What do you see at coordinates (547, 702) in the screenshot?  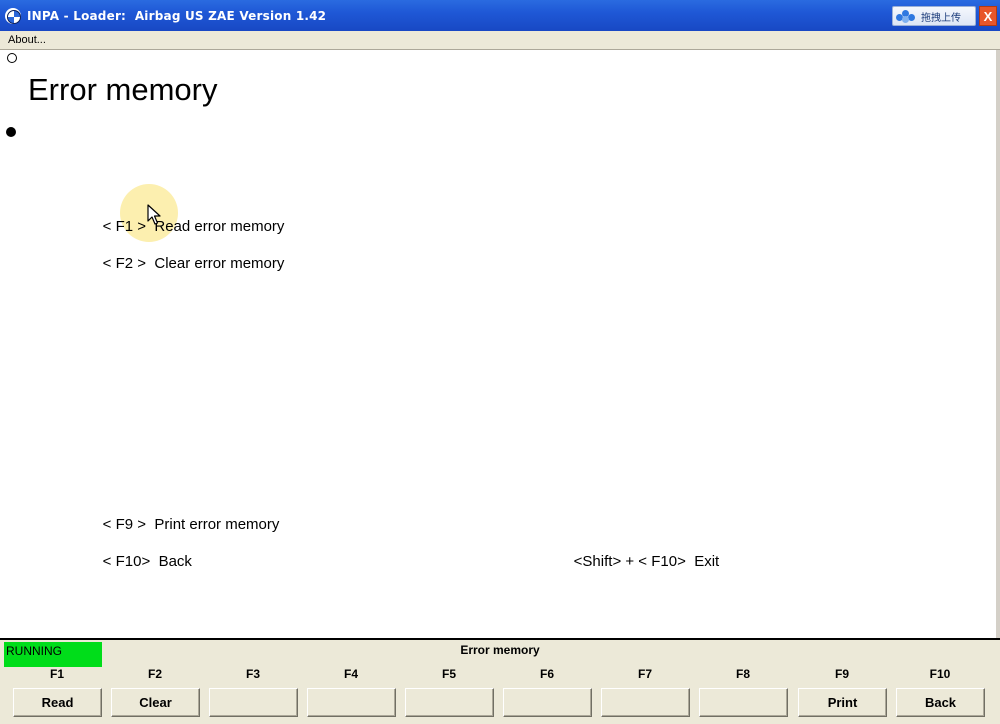 I see `f6-button` at bounding box center [547, 702].